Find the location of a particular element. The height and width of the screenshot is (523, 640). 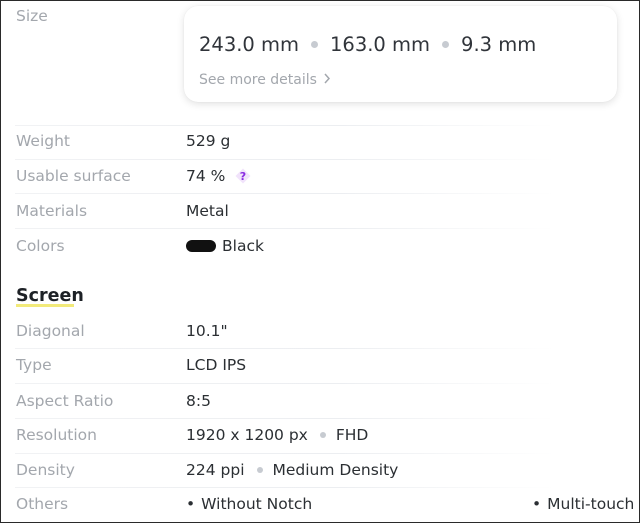

size-width: 243.0 mm is located at coordinates (249, 44).